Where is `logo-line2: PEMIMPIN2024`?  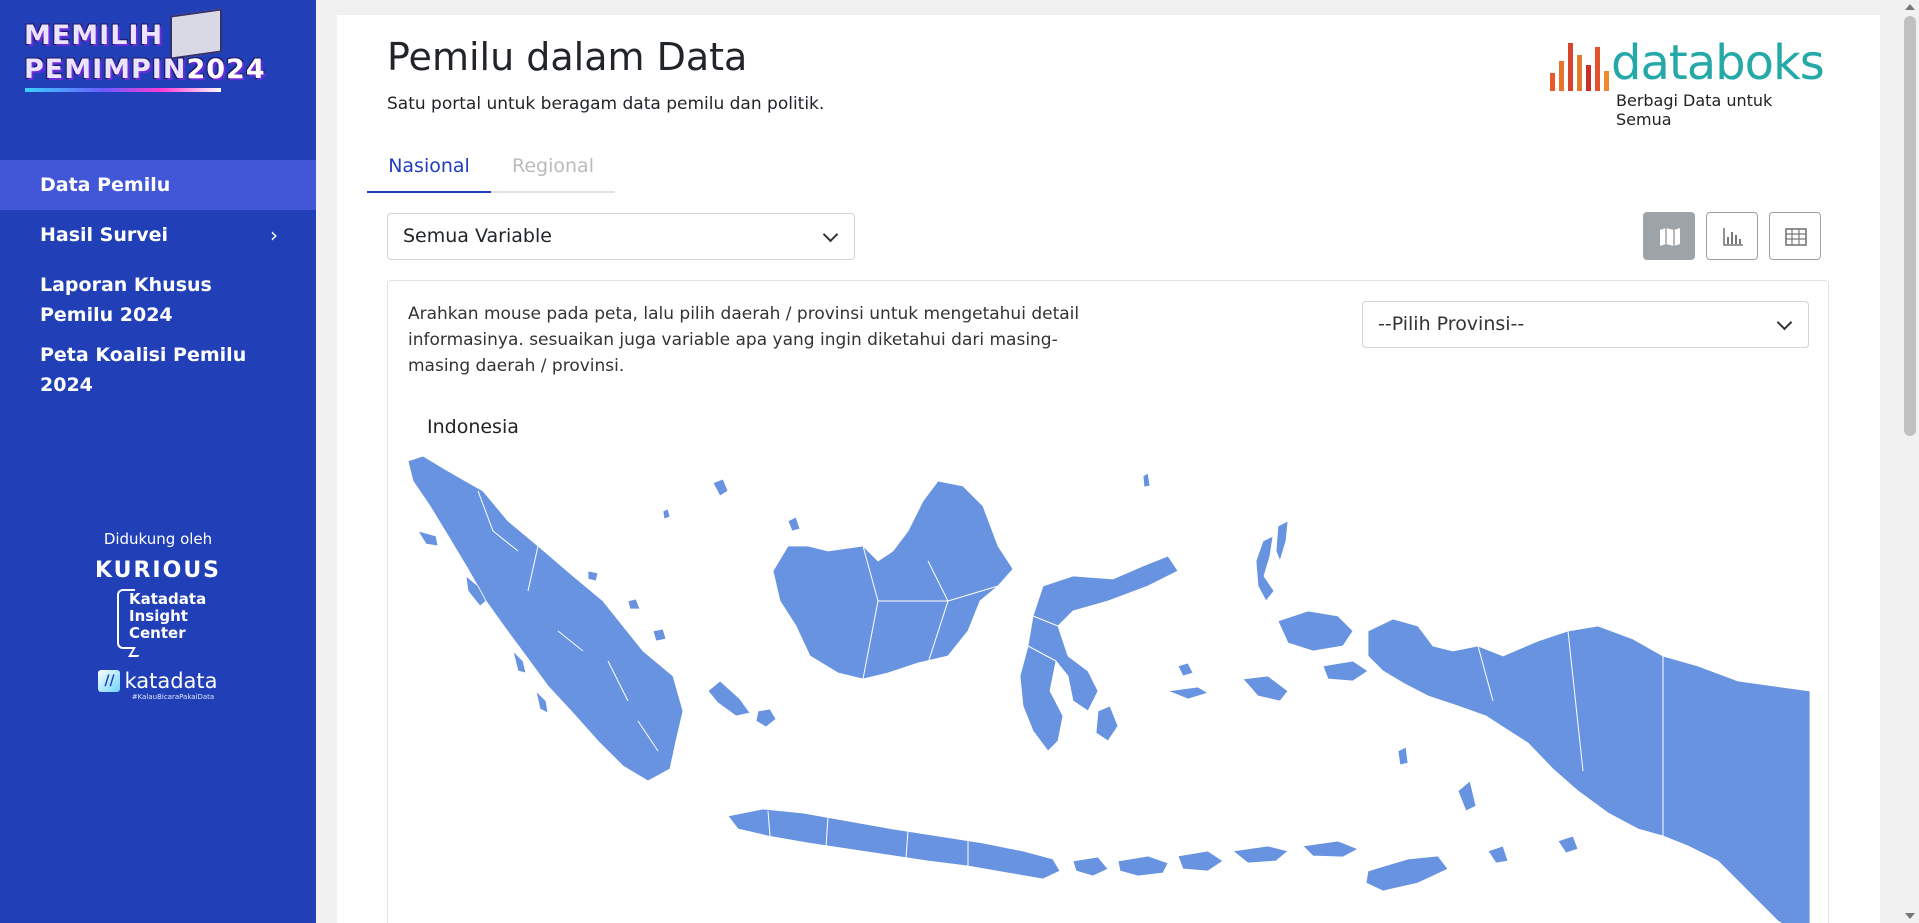
logo-line2: PEMIMPIN2024 is located at coordinates (145, 69).